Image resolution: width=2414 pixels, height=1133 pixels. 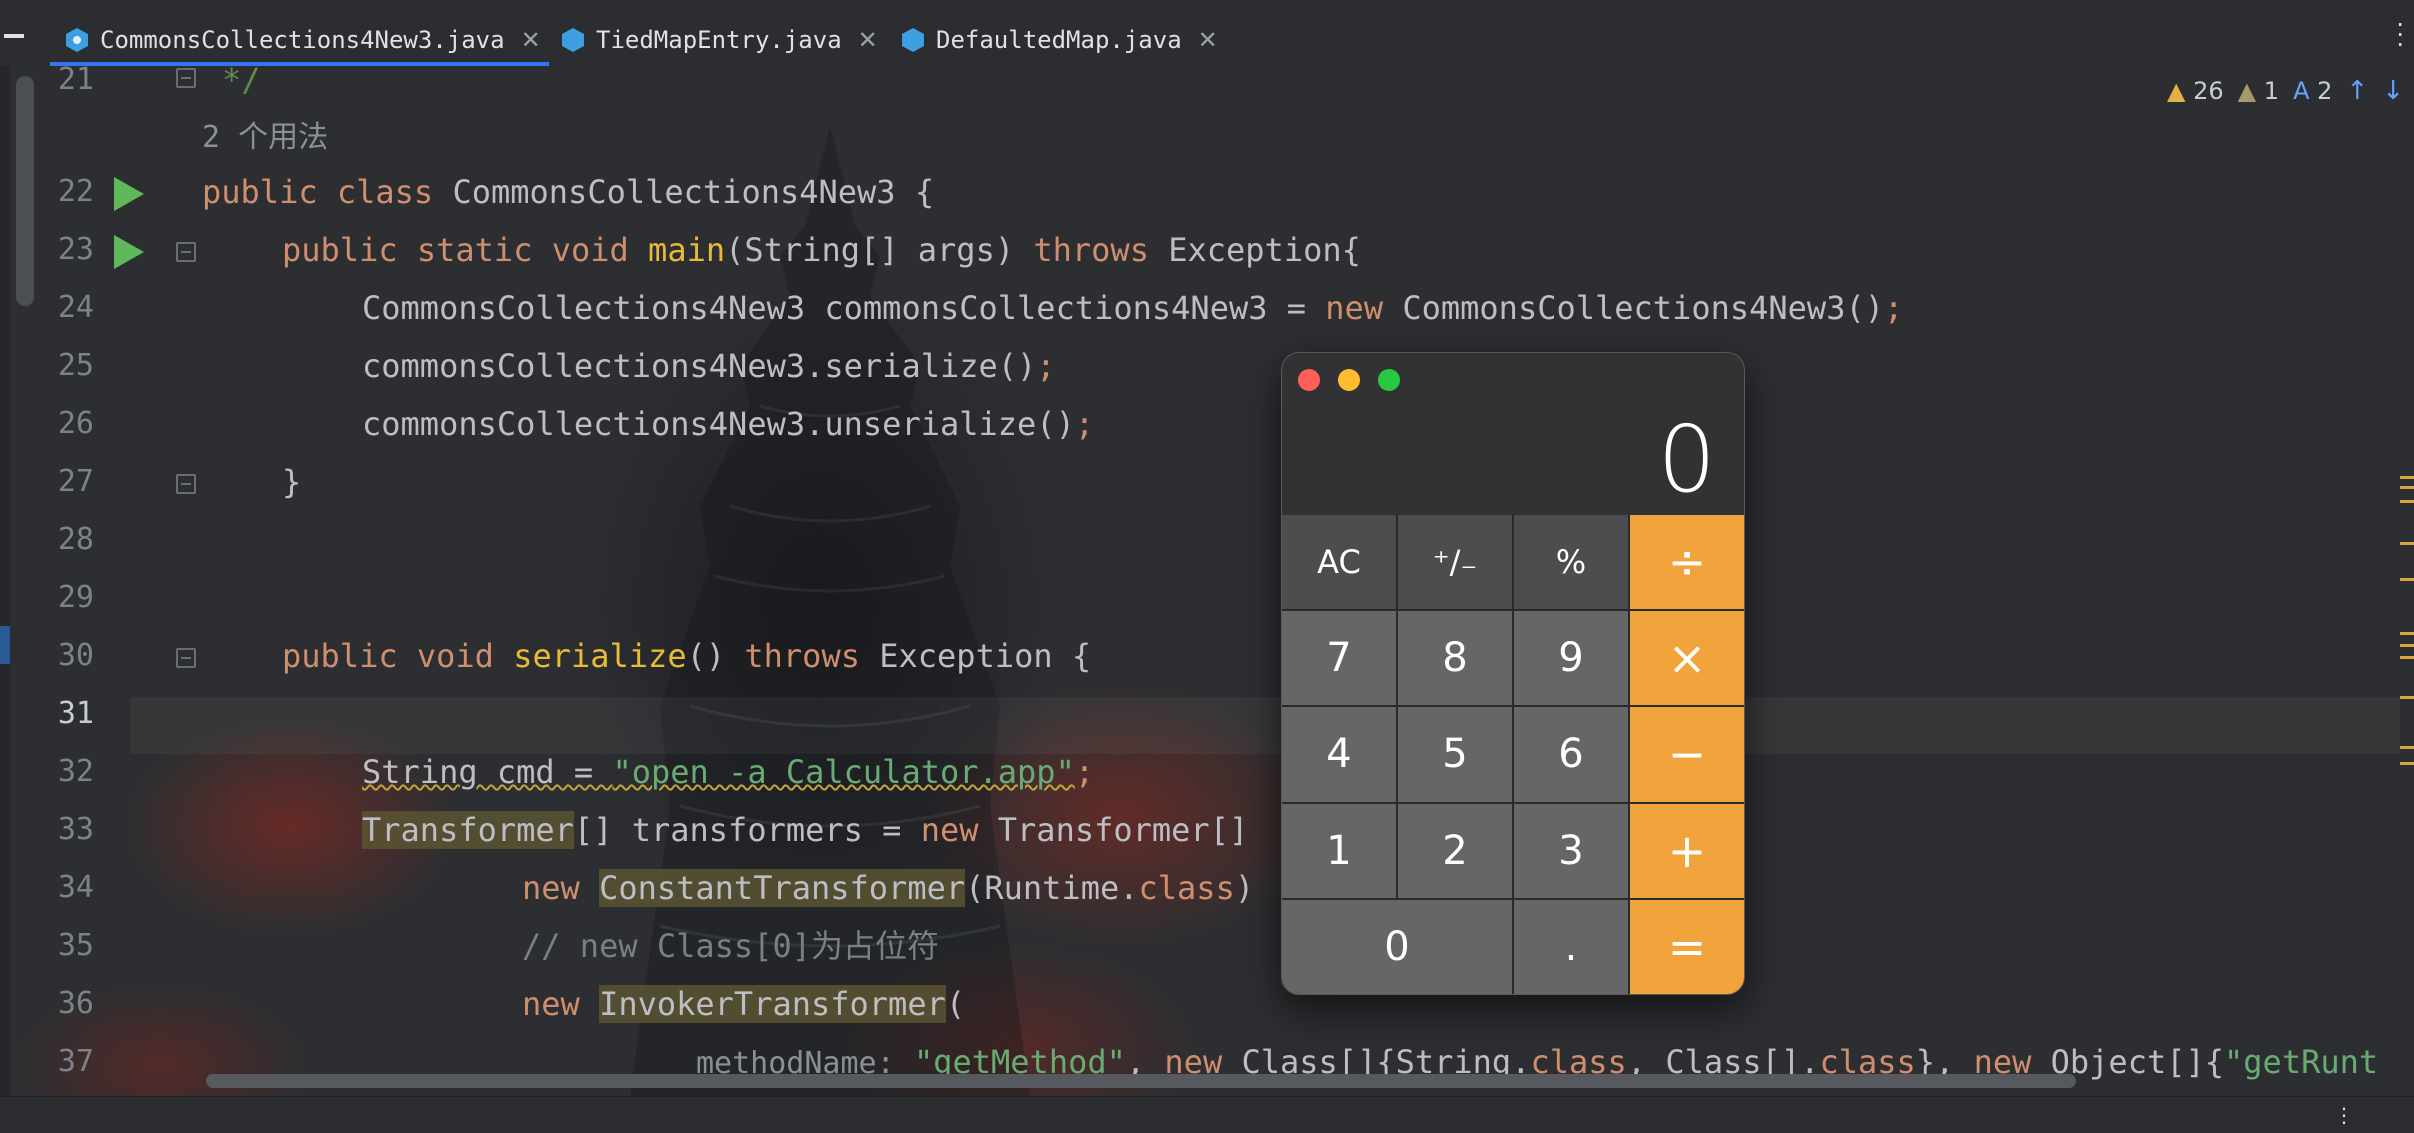 What do you see at coordinates (1141, 1081) in the screenshot?
I see `horizontal-scroll-thumb` at bounding box center [1141, 1081].